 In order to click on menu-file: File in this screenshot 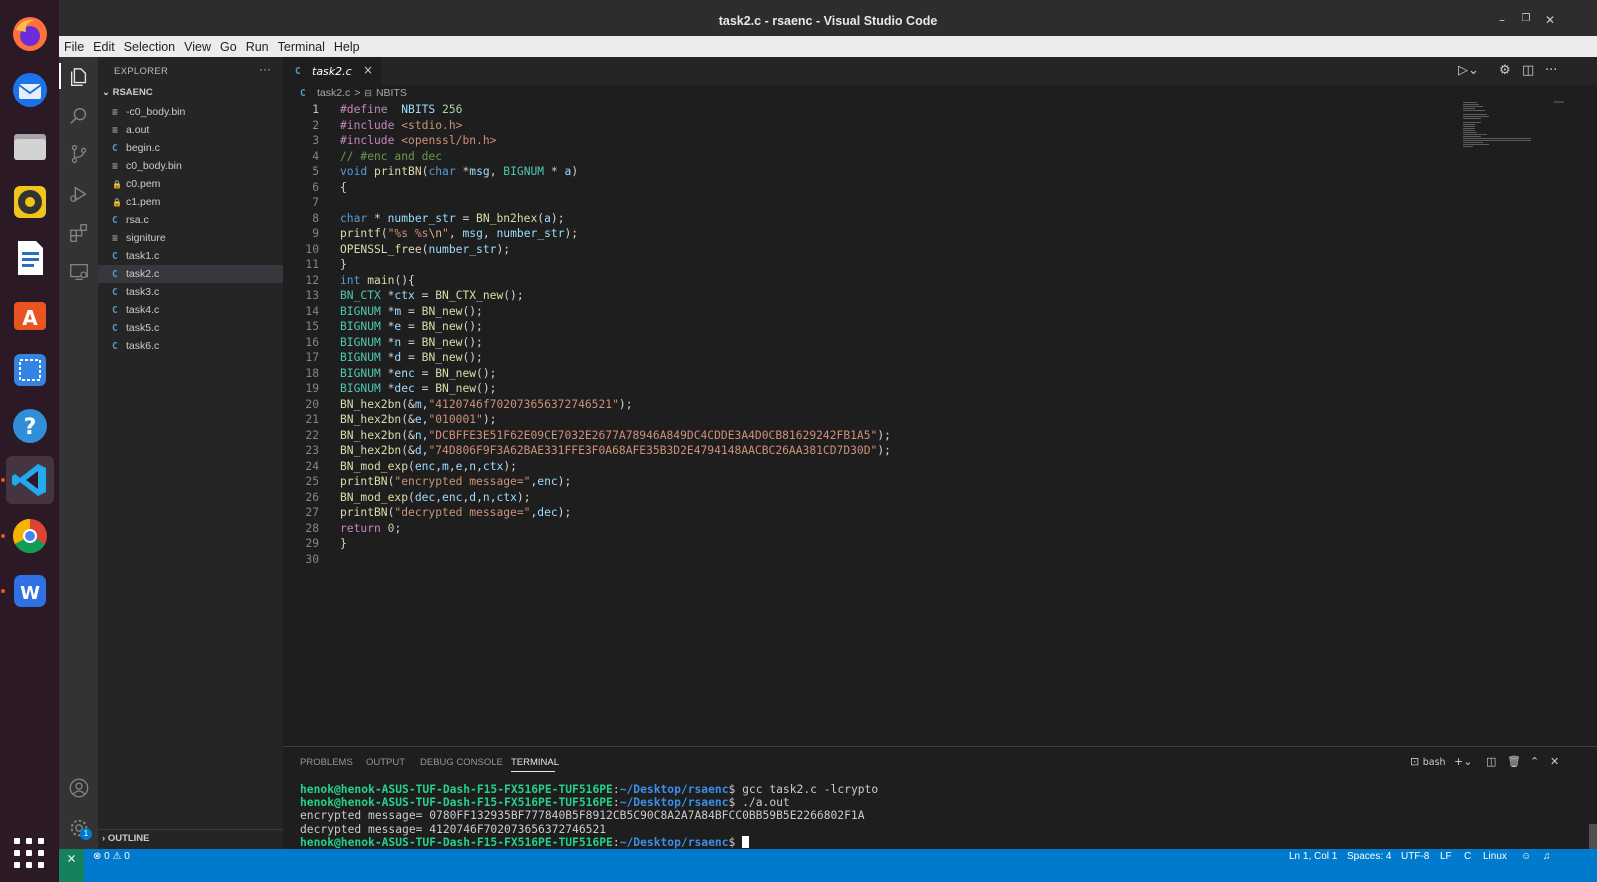, I will do `click(74, 47)`.